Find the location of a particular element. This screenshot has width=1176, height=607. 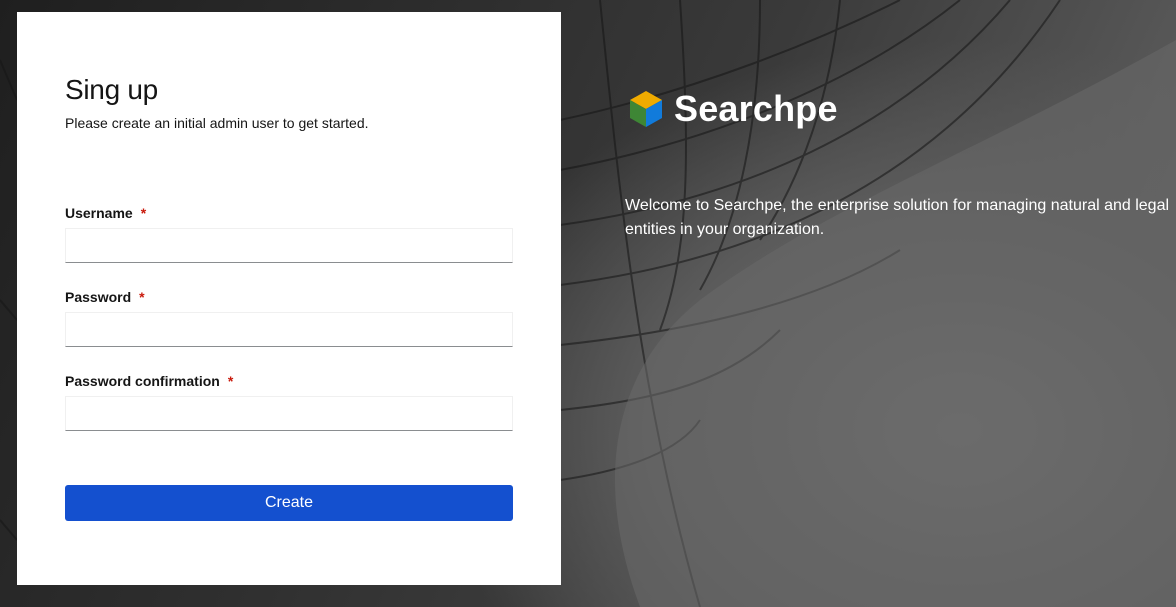

brand: Searchpe is located at coordinates (733, 109).